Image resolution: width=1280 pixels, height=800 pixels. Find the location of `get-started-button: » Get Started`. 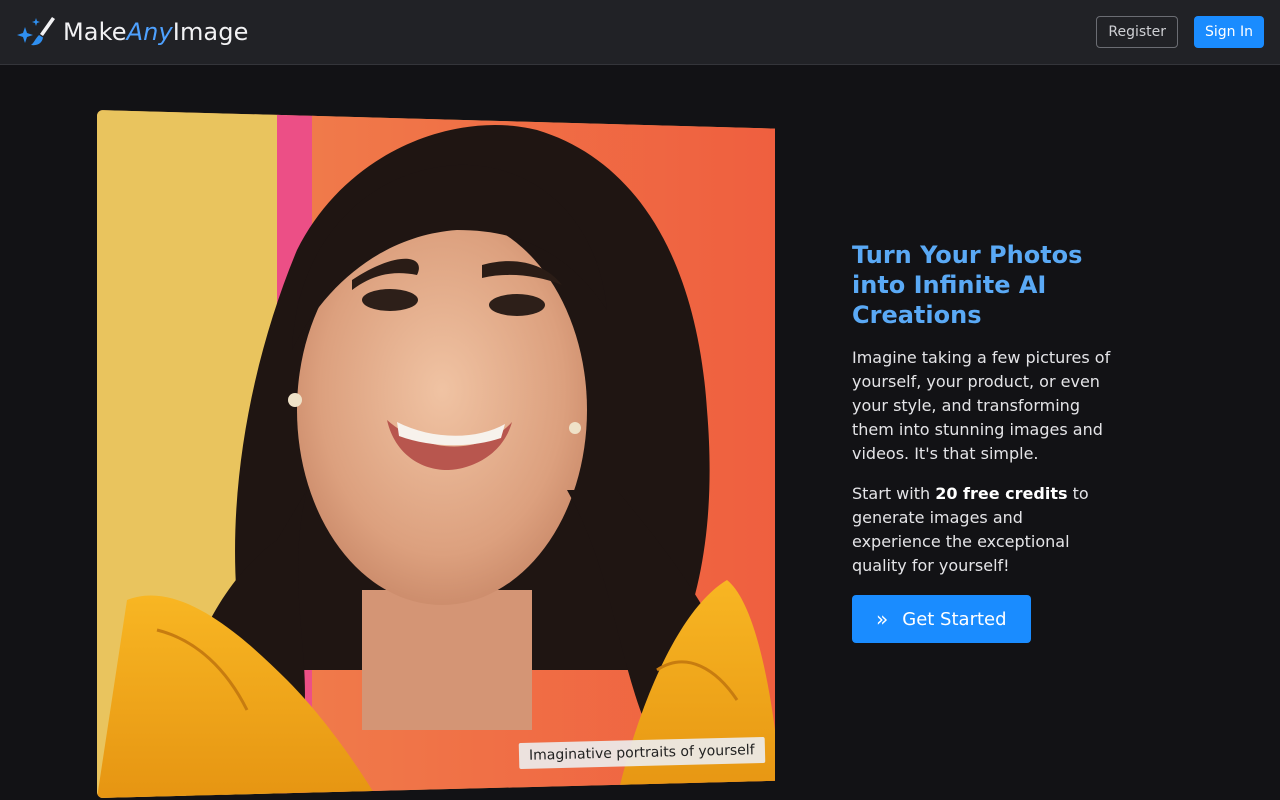

get-started-button: » Get Started is located at coordinates (941, 619).